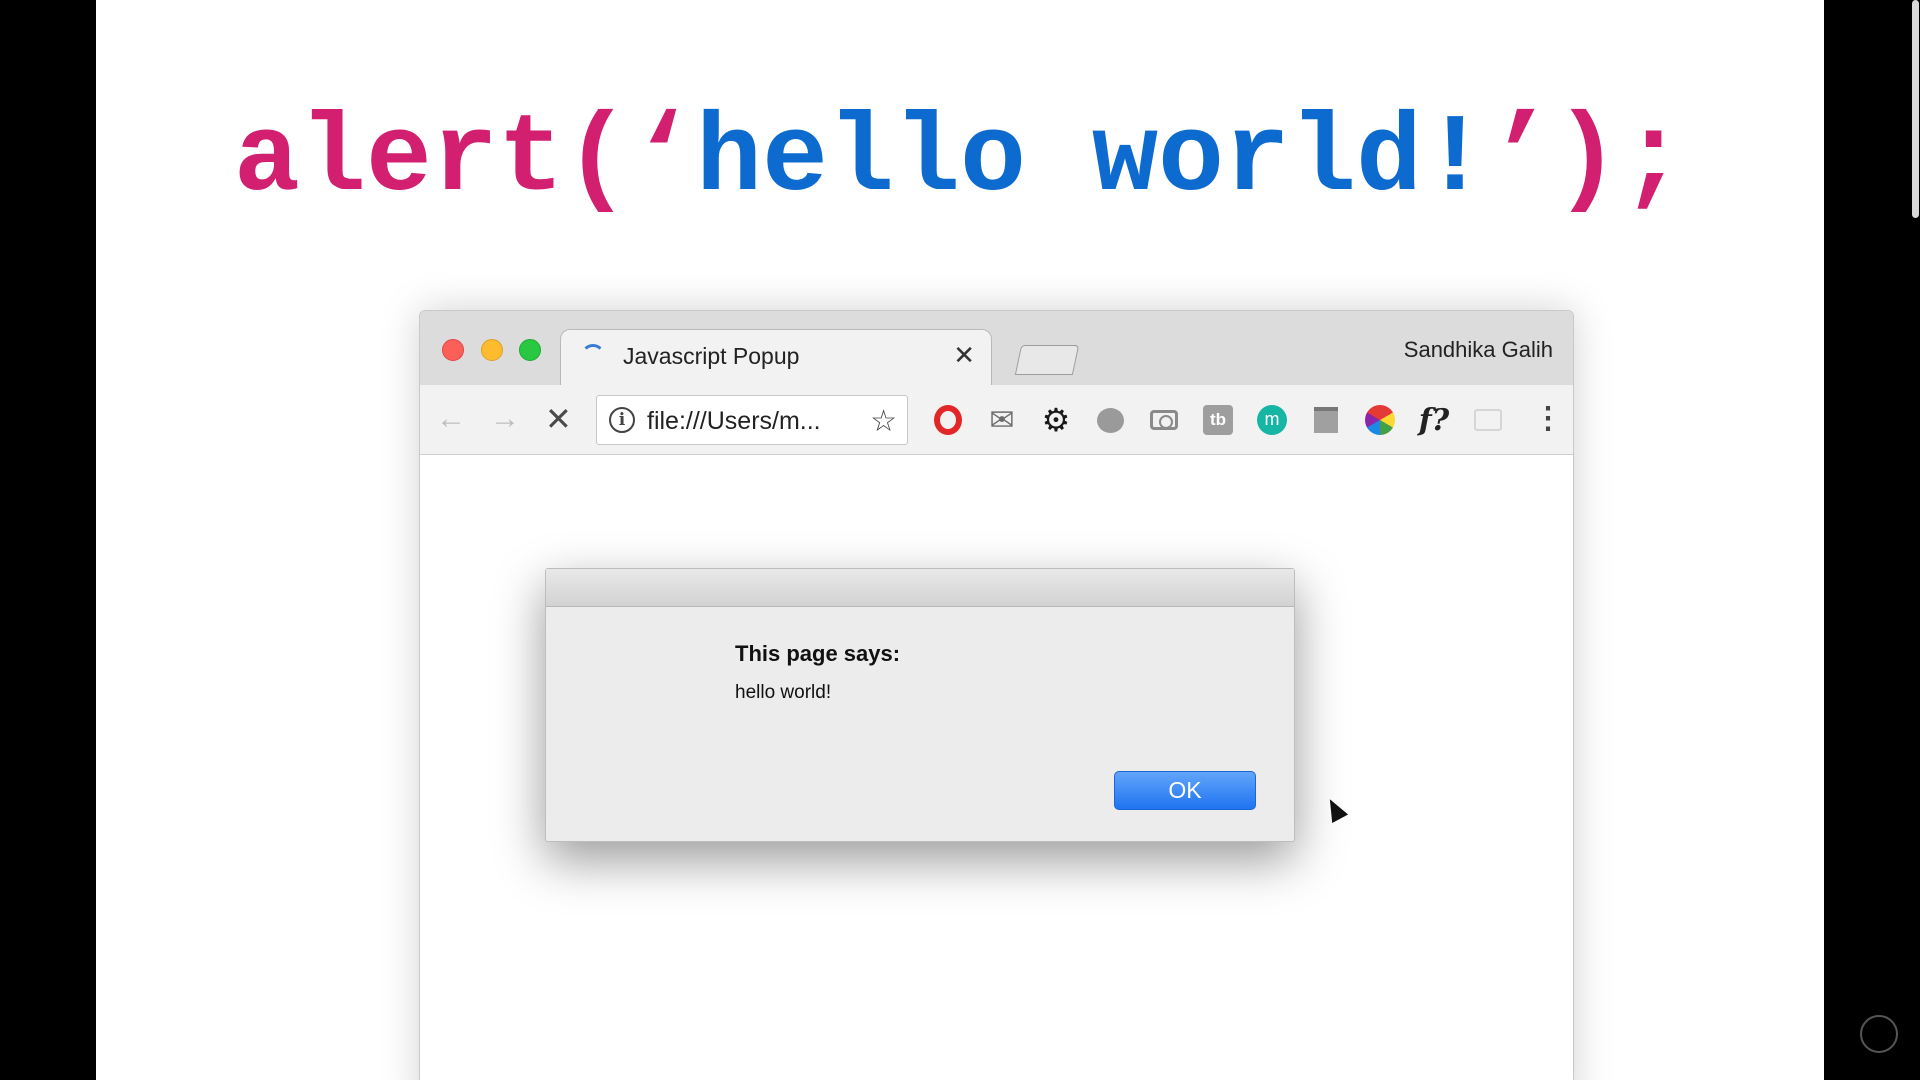  I want to click on watermark-logo-icon, so click(1879, 1034).